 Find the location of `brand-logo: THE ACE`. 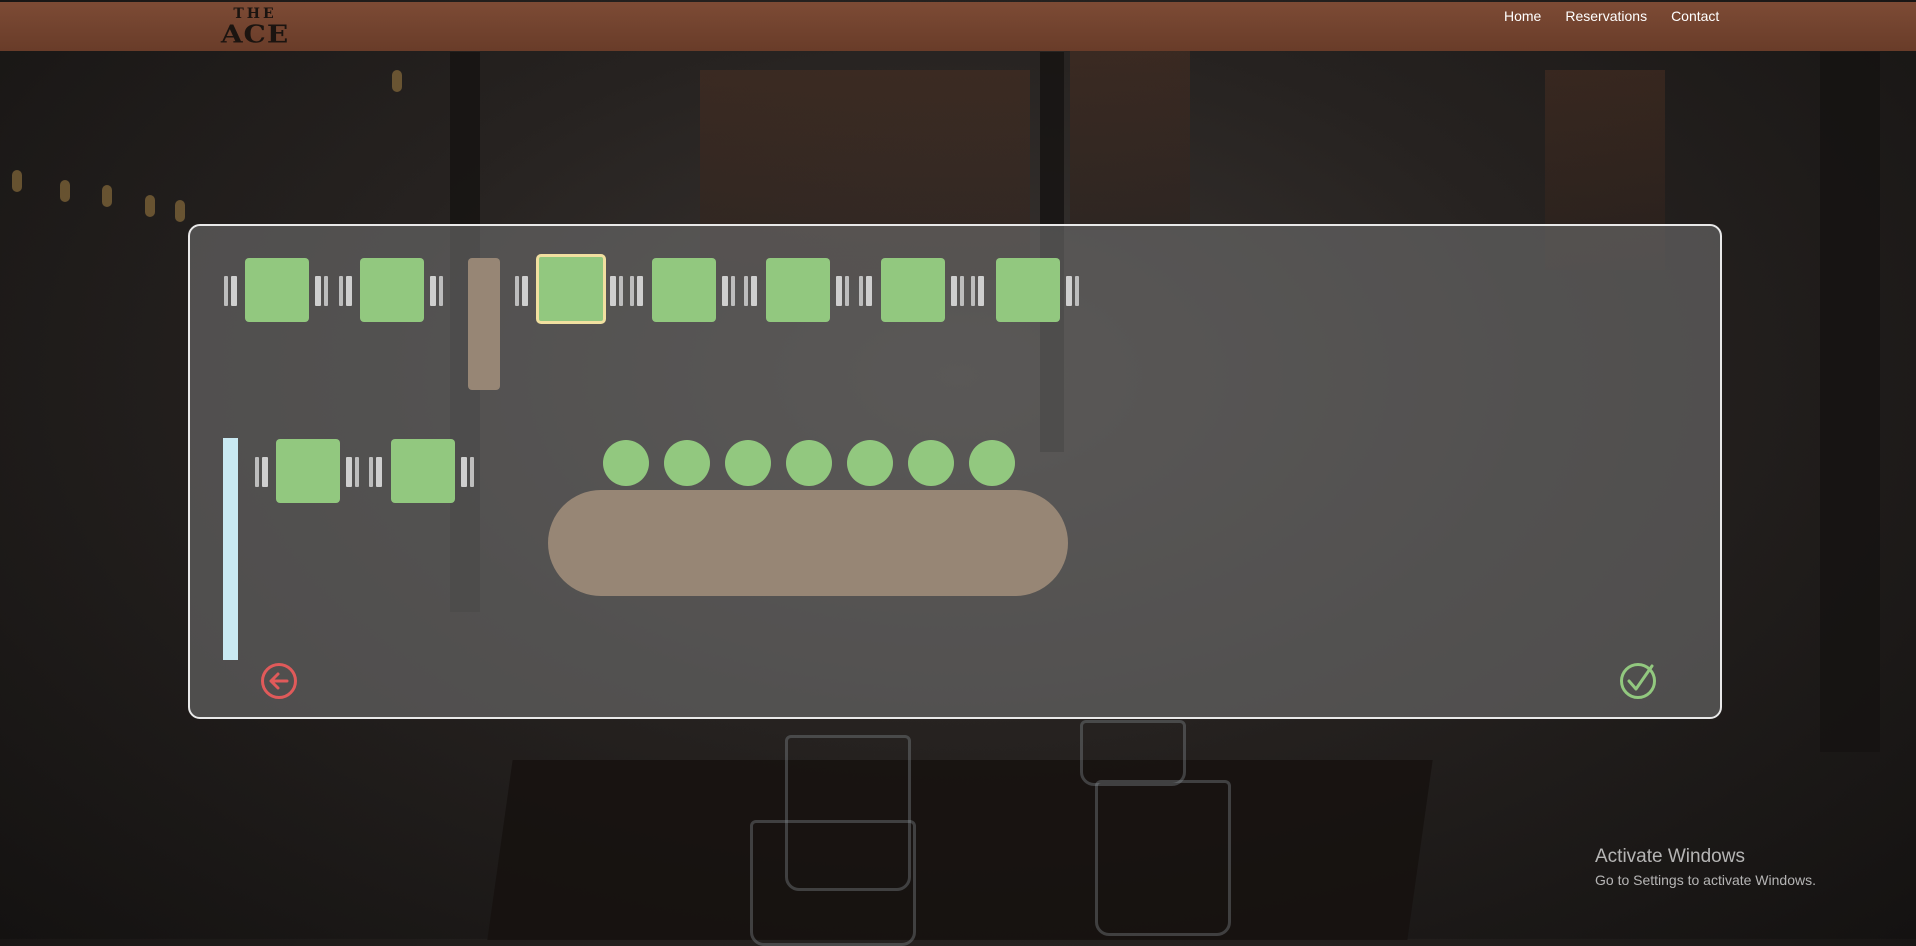

brand-logo: THE ACE is located at coordinates (255, 26).